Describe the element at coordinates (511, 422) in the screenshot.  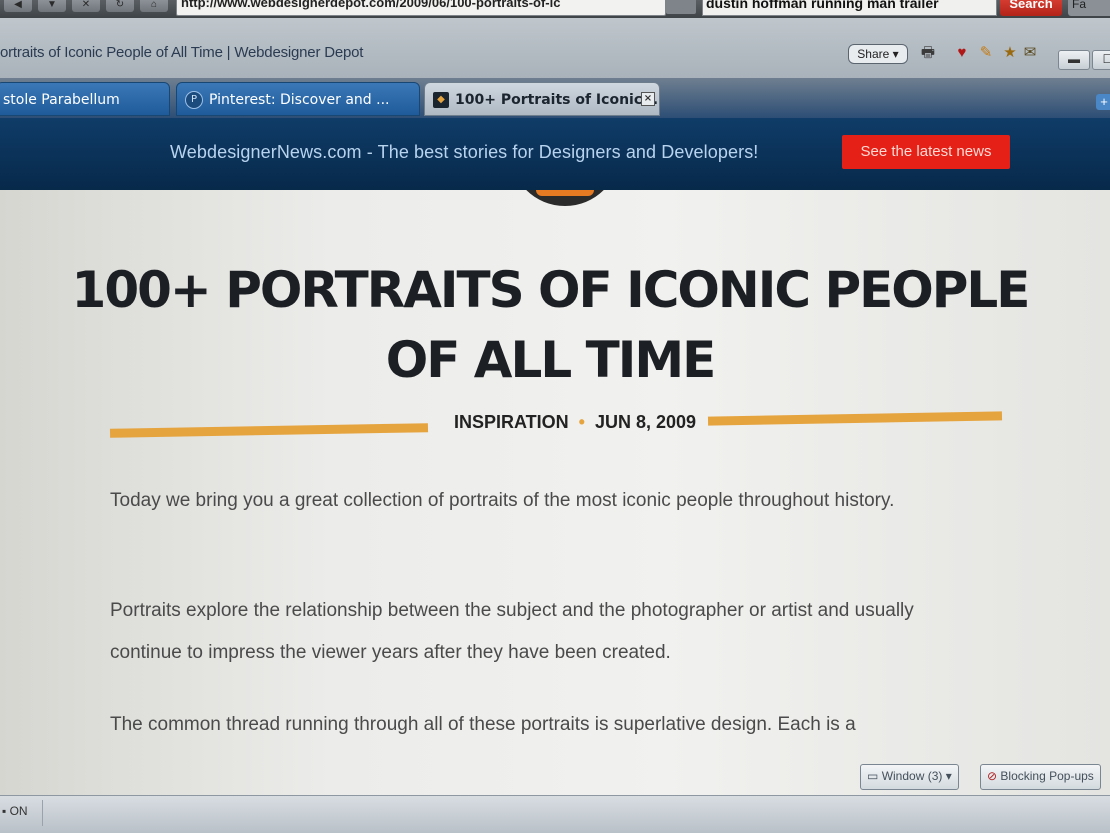
I see `category-link: INSPIRATION` at that location.